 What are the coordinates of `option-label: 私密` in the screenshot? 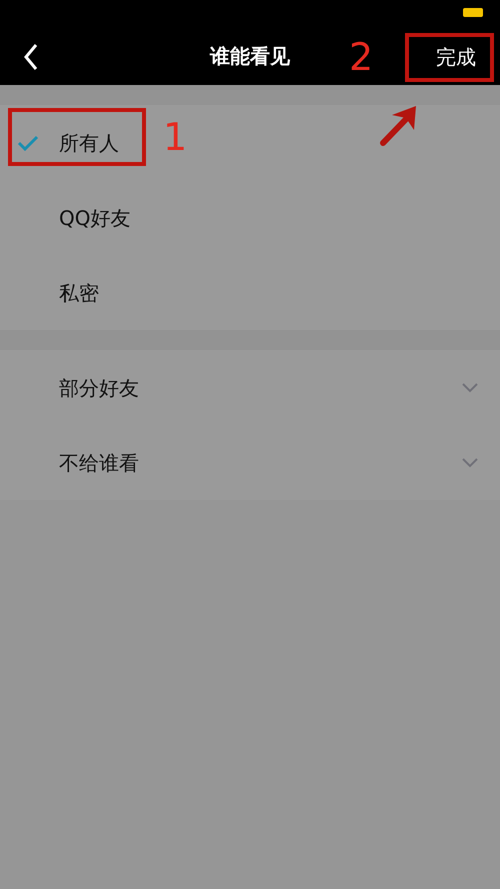 It's located at (79, 293).